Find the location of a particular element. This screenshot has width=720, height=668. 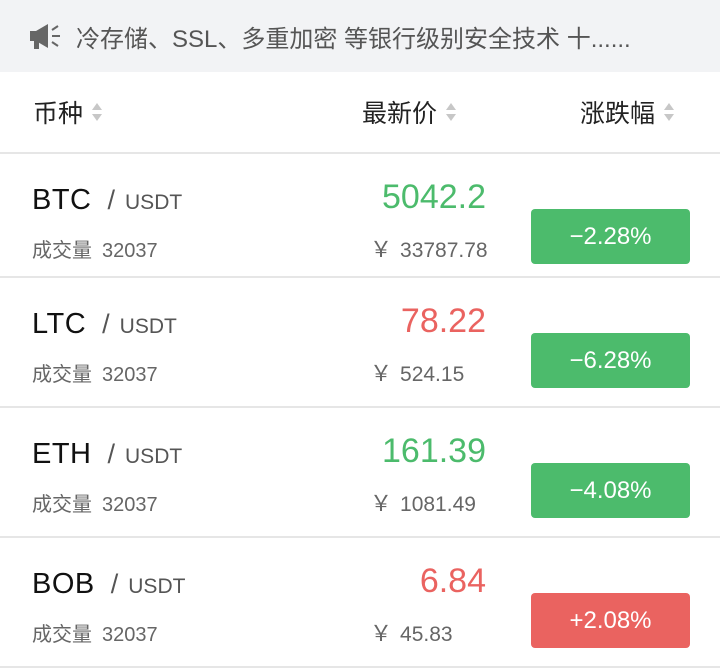

header-change-label: 涨跌幅 is located at coordinates (618, 114).